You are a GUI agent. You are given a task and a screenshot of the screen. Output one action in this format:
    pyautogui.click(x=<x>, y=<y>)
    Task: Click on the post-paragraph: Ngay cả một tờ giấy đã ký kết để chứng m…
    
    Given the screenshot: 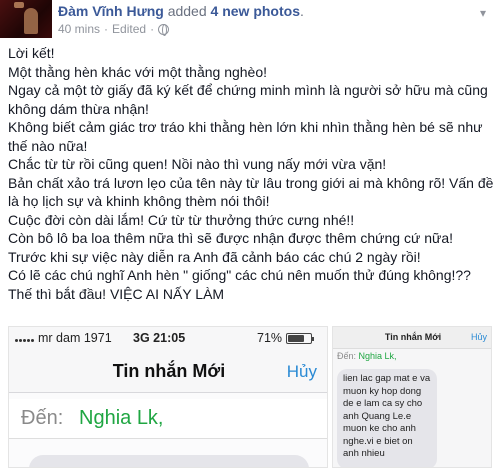 What is the action you would take?
    pyautogui.click(x=248, y=99)
    